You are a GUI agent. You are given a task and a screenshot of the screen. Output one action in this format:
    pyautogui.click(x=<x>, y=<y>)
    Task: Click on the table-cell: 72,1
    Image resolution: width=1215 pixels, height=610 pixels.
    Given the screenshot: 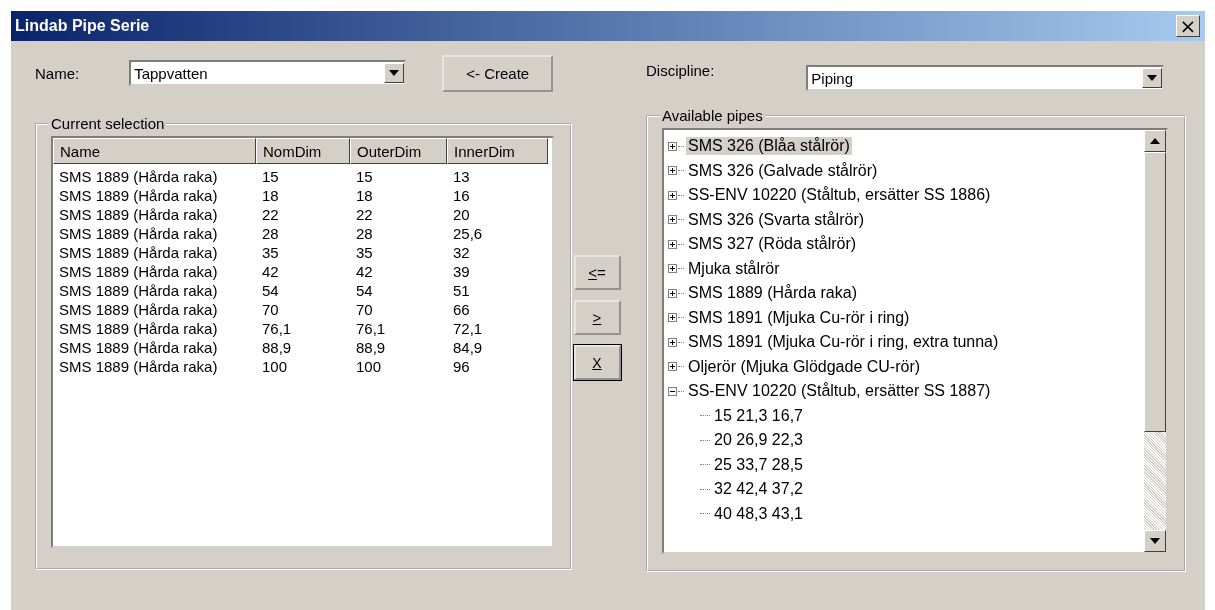 What is the action you would take?
    pyautogui.click(x=468, y=328)
    